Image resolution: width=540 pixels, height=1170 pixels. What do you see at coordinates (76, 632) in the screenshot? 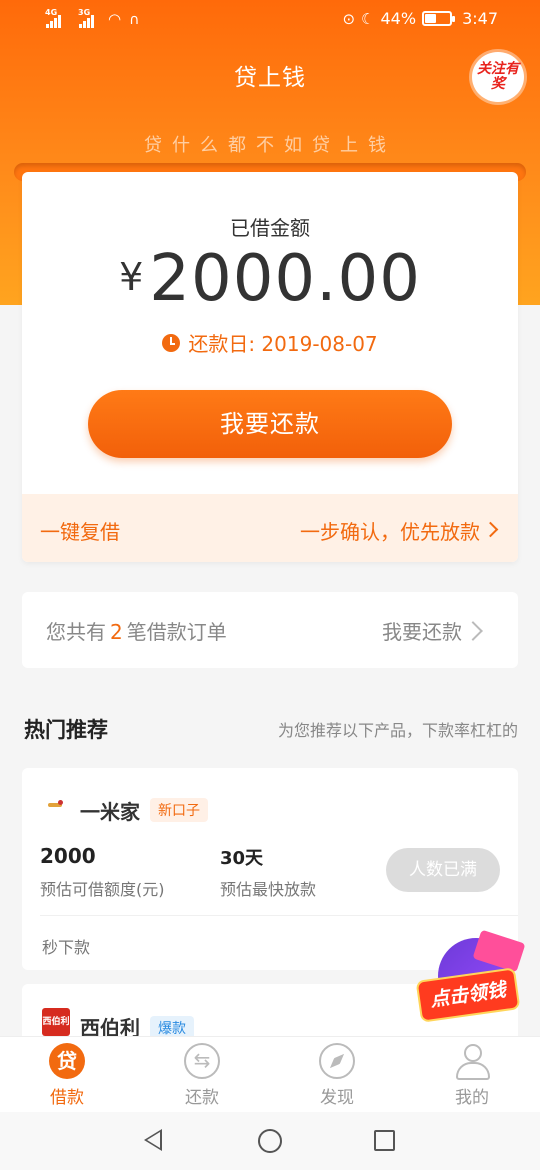
I see `orders-prefix: 您共有` at bounding box center [76, 632].